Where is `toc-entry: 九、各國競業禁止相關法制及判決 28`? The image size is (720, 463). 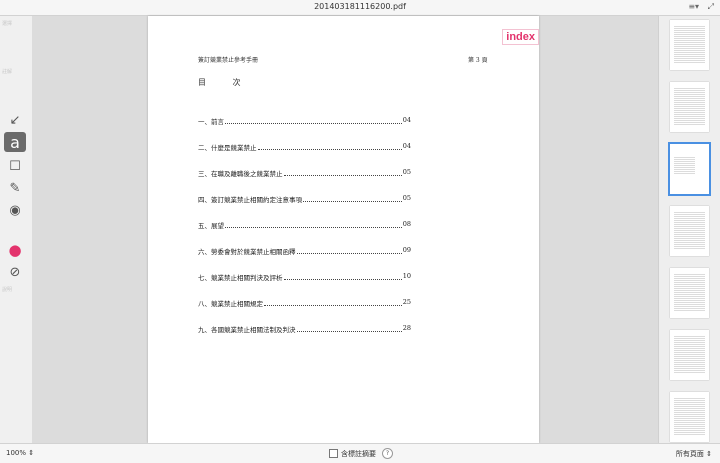
toc-entry: 九、各國競業禁止相關法制及判決 28 is located at coordinates (304, 329).